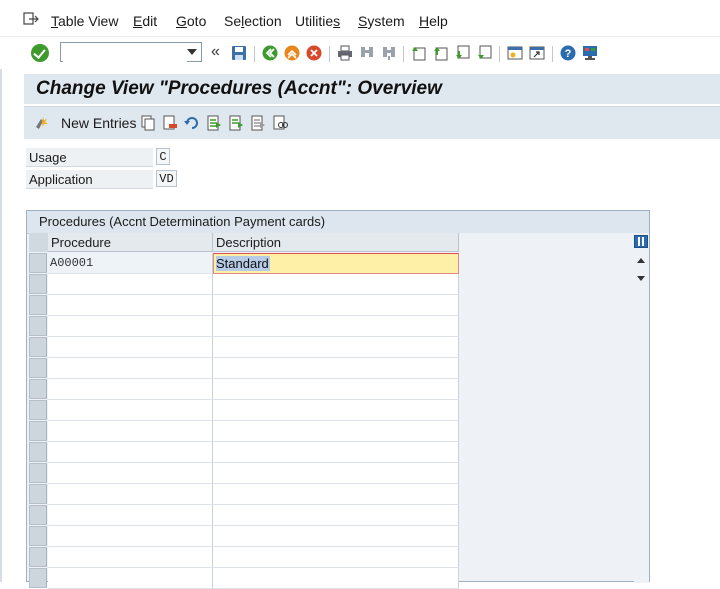  What do you see at coordinates (463, 53) in the screenshot?
I see `next-page-icon` at bounding box center [463, 53].